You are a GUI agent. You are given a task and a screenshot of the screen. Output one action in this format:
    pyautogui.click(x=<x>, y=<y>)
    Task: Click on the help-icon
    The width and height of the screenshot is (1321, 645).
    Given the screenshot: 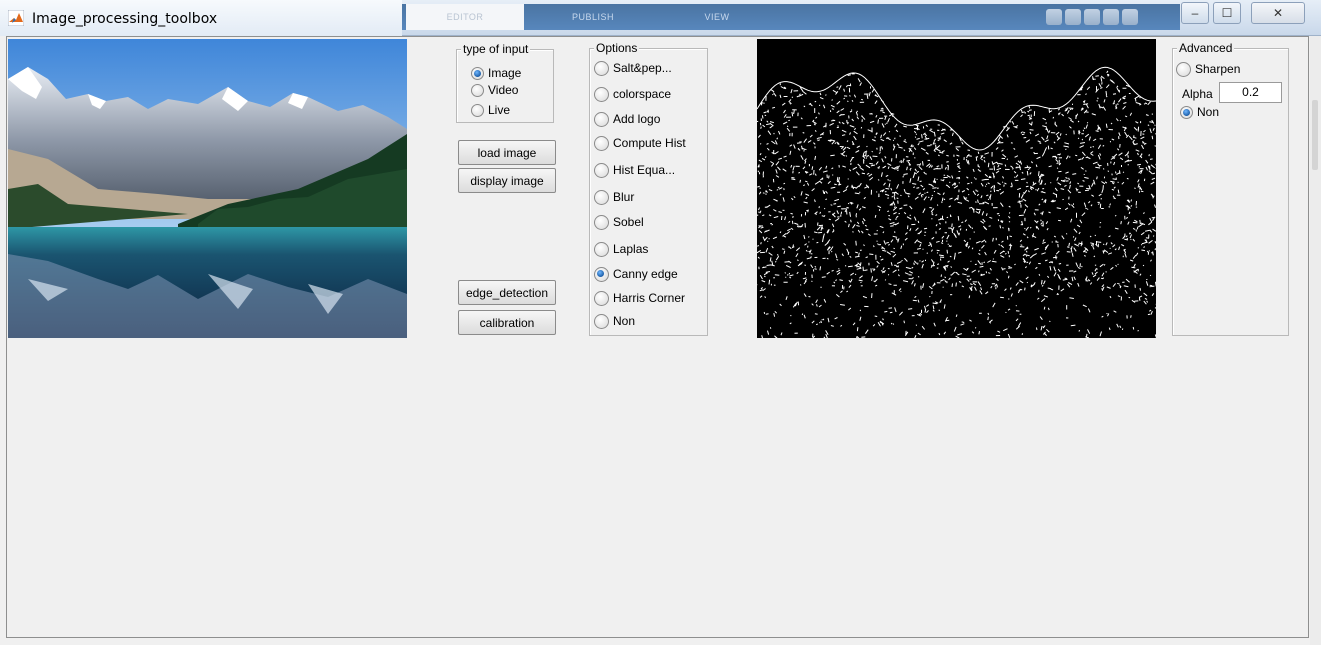 What is the action you would take?
    pyautogui.click(x=1130, y=17)
    